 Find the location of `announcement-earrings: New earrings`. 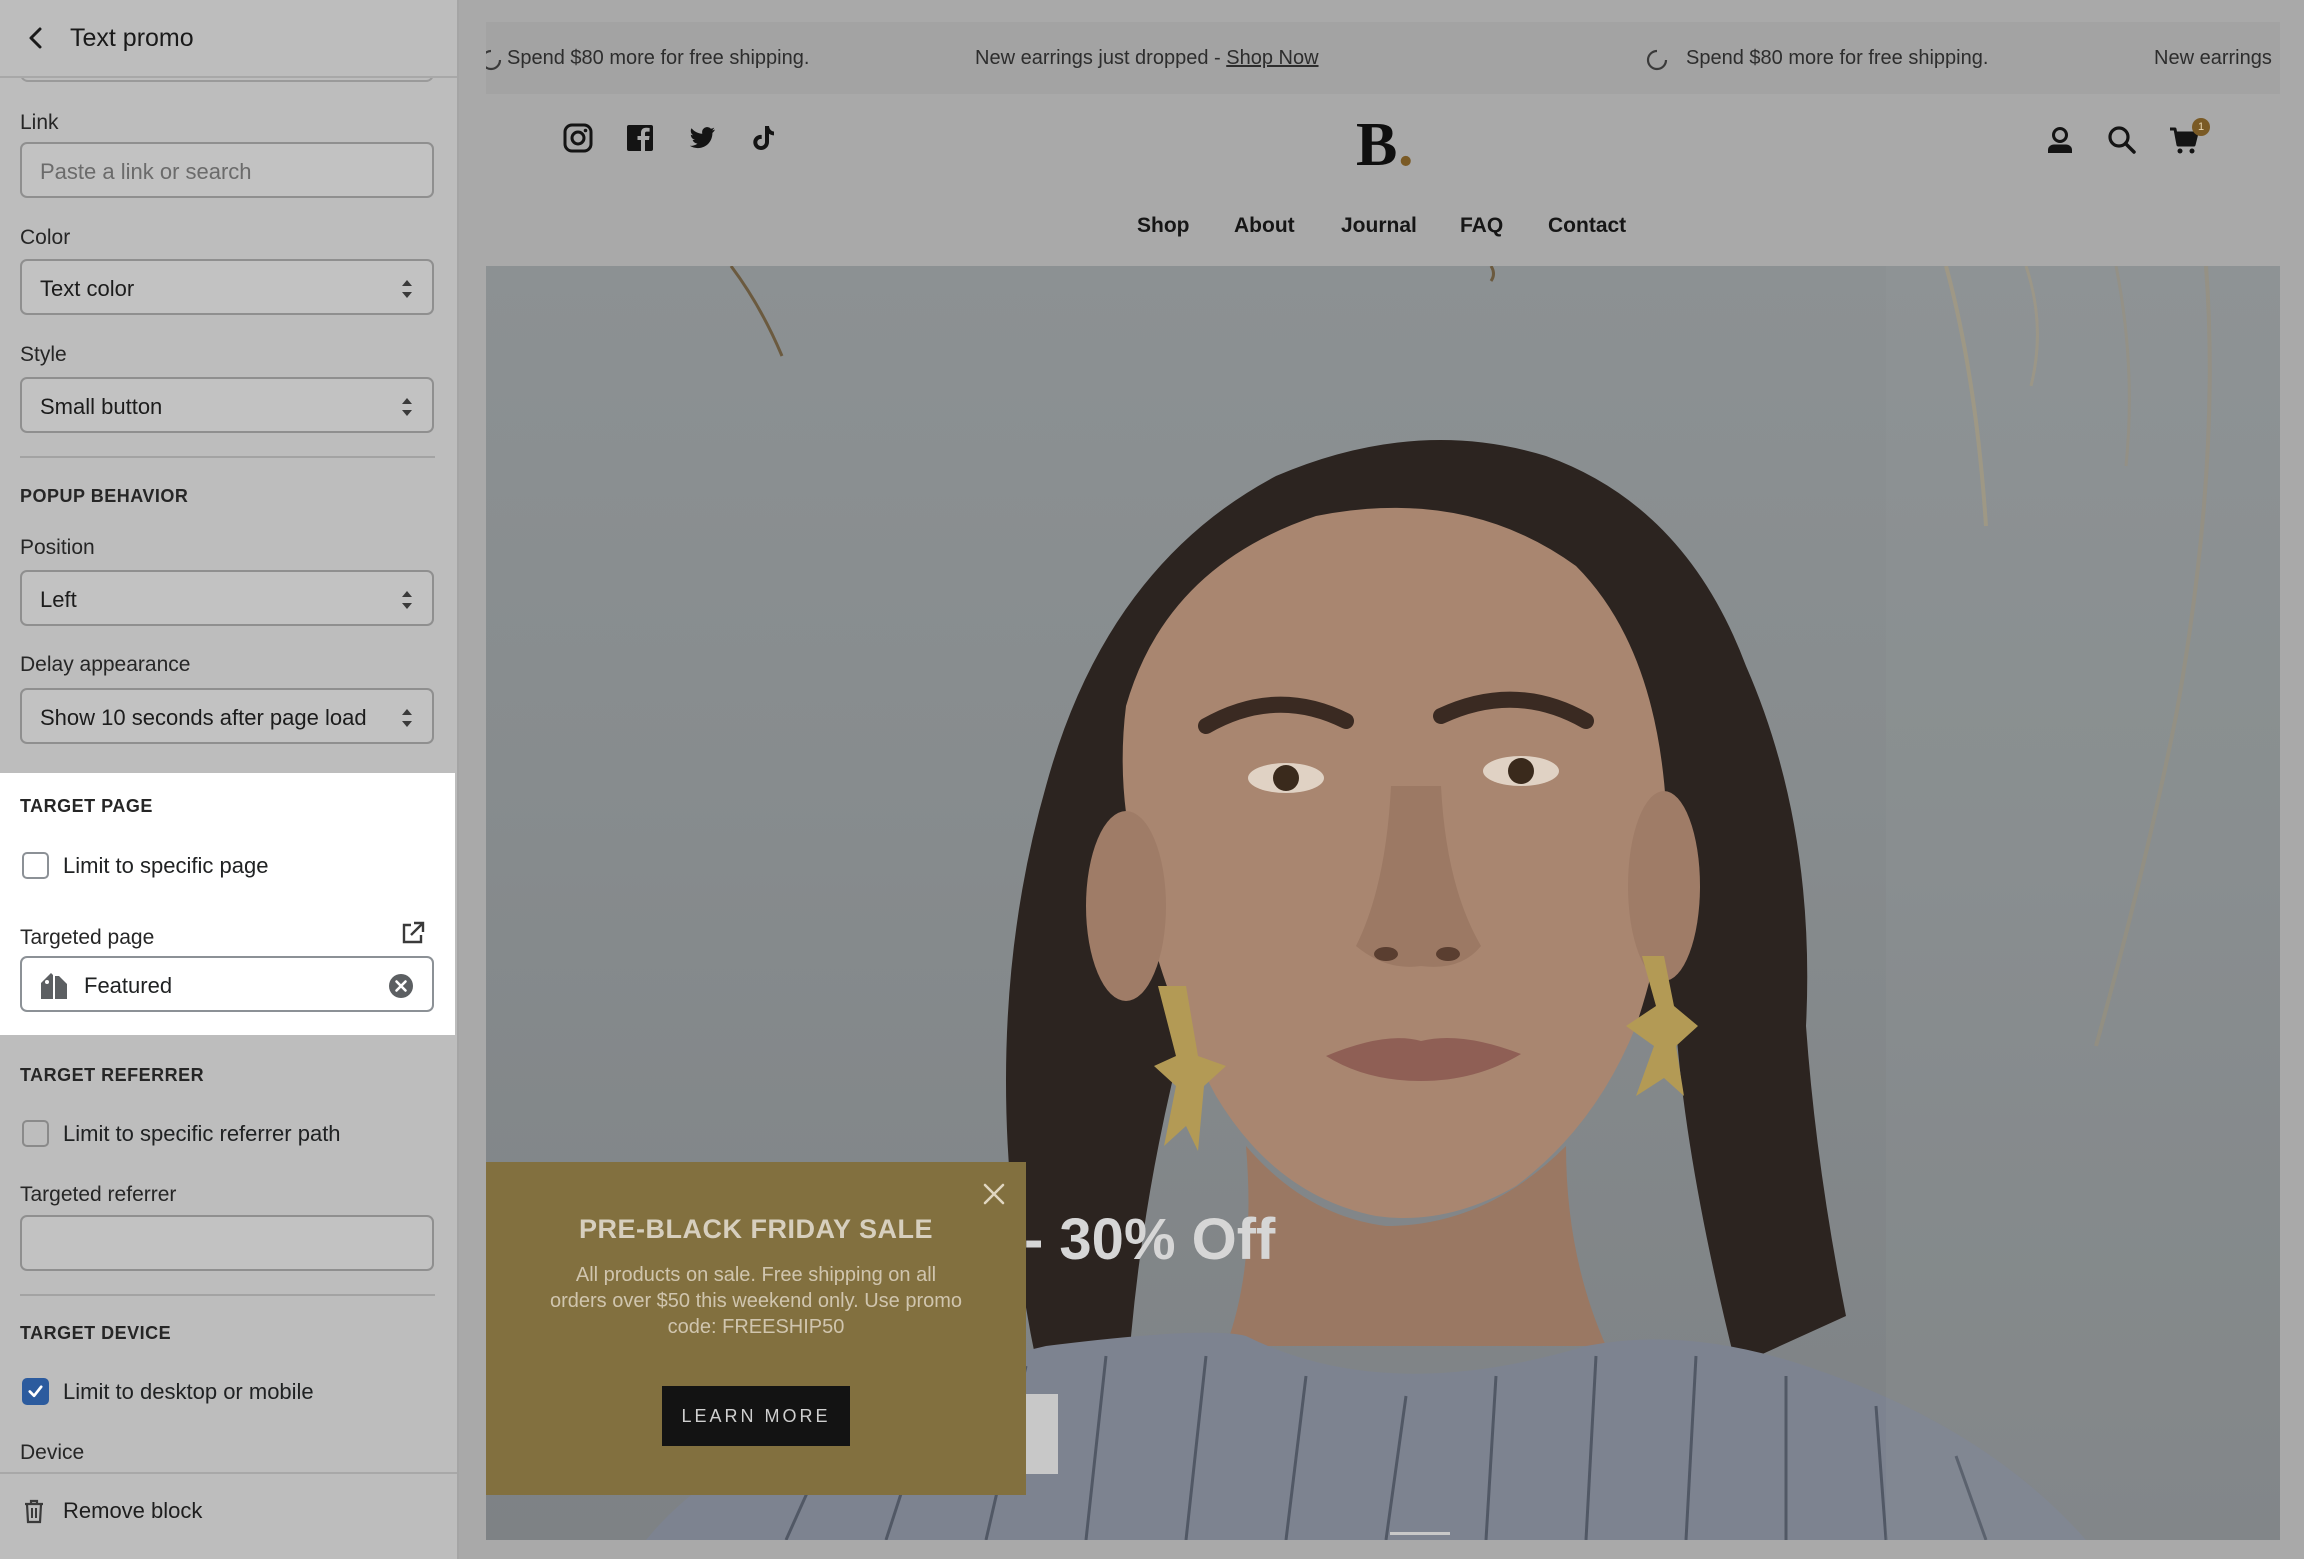

announcement-earrings: New earrings is located at coordinates (2213, 58).